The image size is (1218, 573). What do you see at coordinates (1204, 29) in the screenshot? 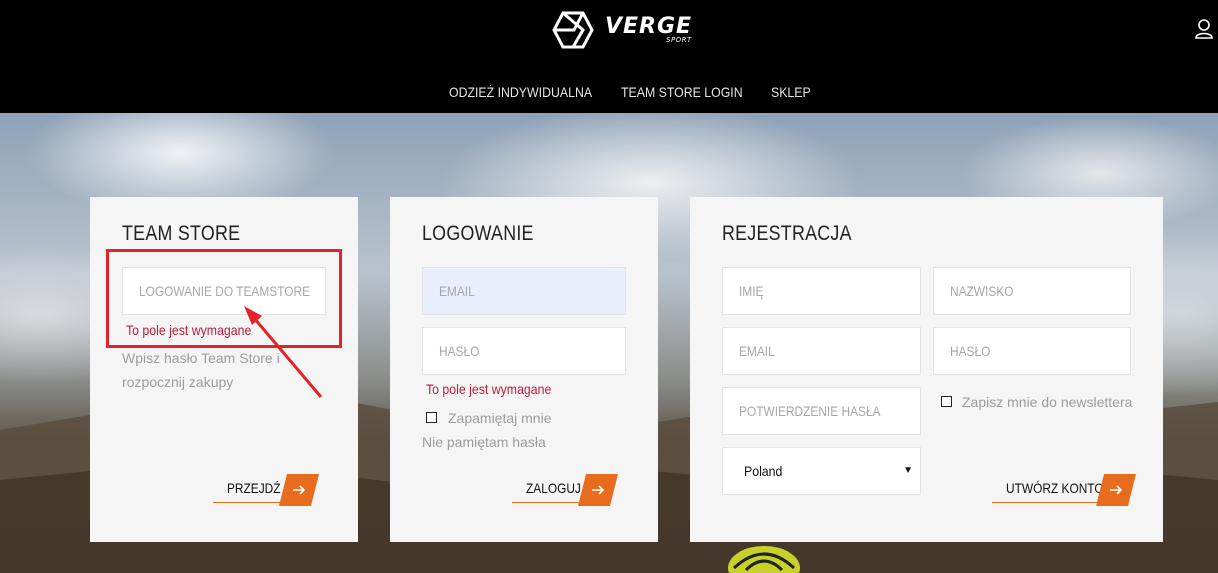
I see `user-icon` at bounding box center [1204, 29].